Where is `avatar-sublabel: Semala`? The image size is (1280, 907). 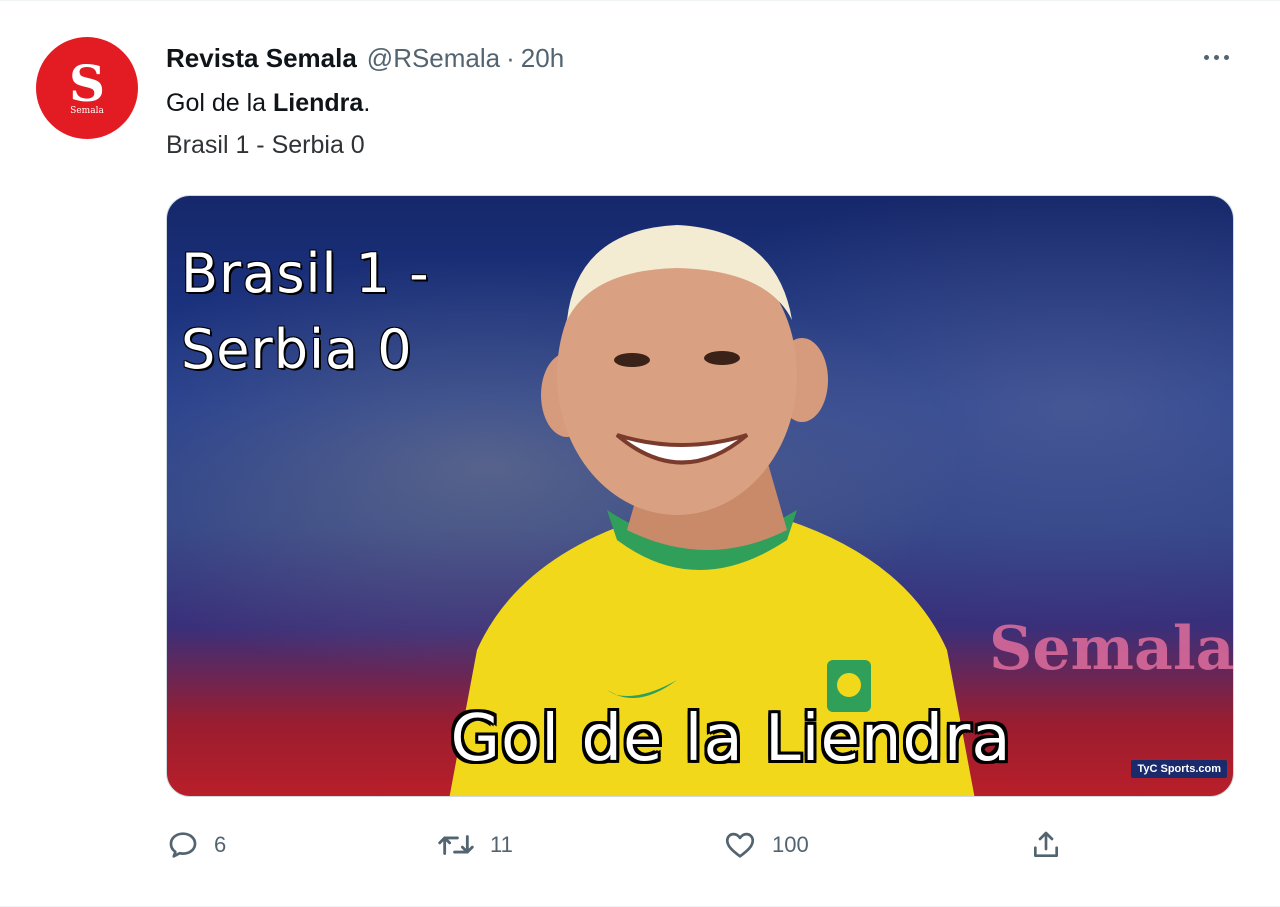 avatar-sublabel: Semala is located at coordinates (87, 111).